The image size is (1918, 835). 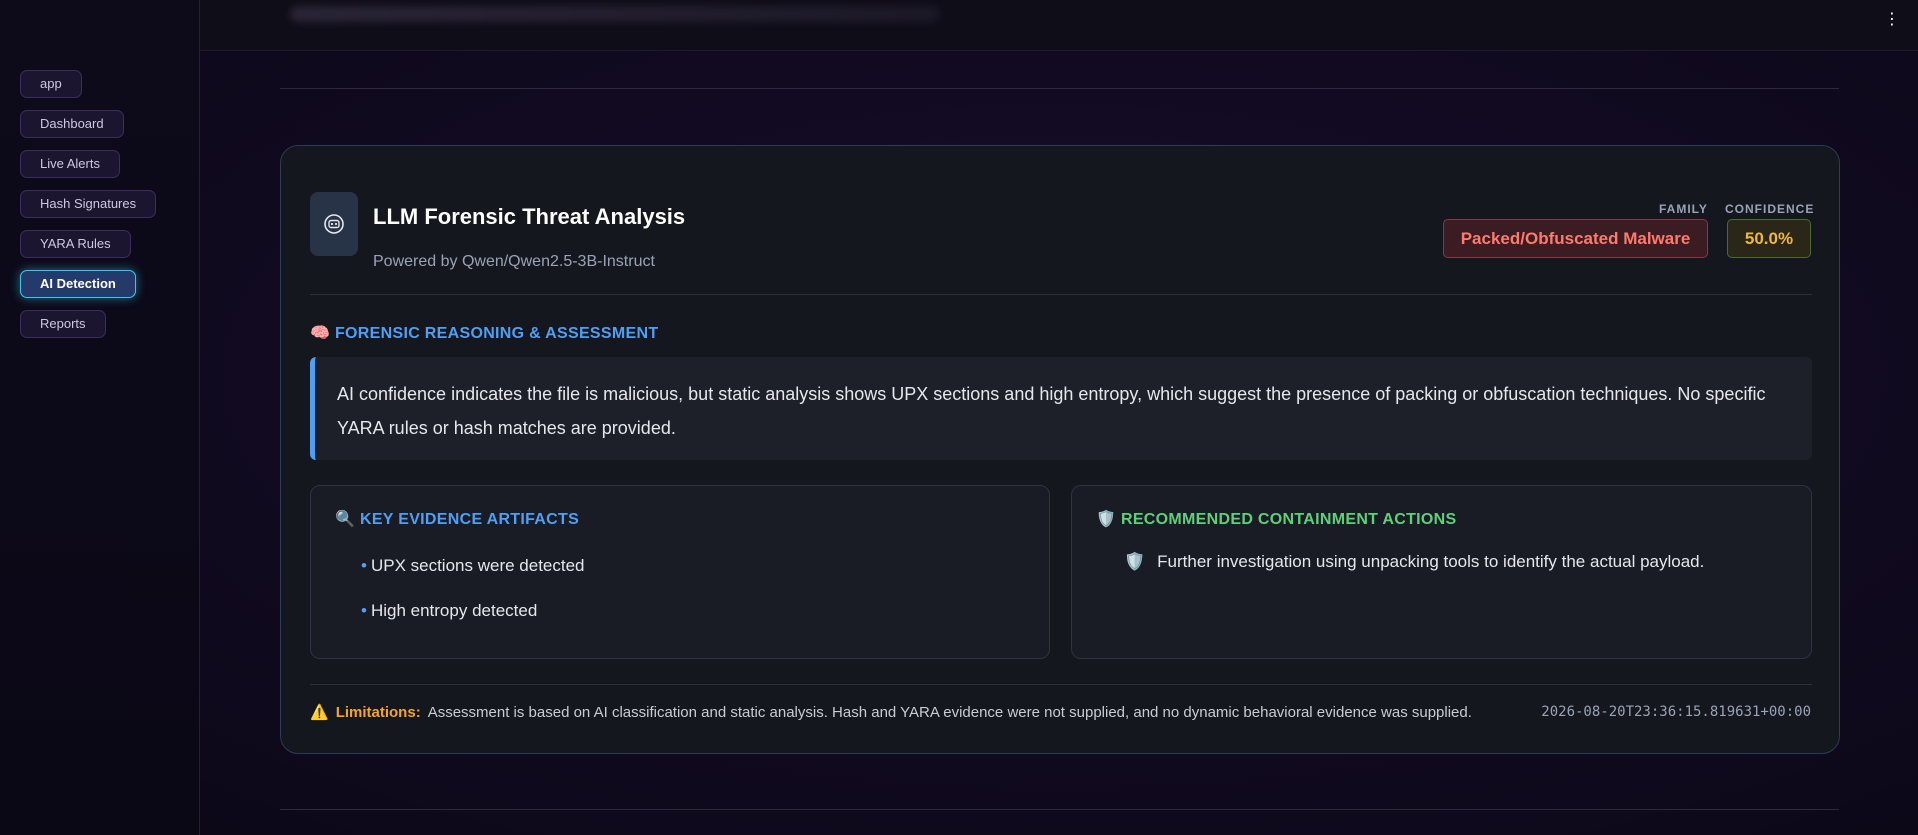 I want to click on list-item: • High entropy detected, so click(x=449, y=610).